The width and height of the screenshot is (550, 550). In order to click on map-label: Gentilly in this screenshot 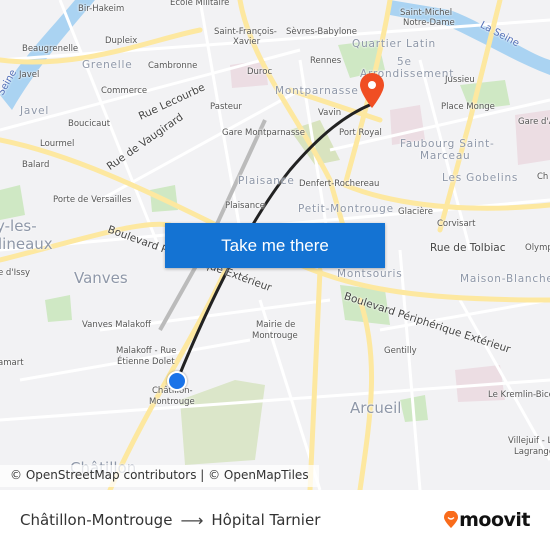, I will do `click(400, 351)`.